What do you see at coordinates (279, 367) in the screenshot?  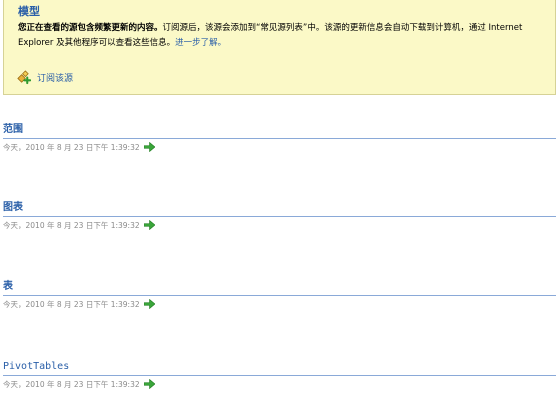 I see `feed-item-title: PivotTables` at bounding box center [279, 367].